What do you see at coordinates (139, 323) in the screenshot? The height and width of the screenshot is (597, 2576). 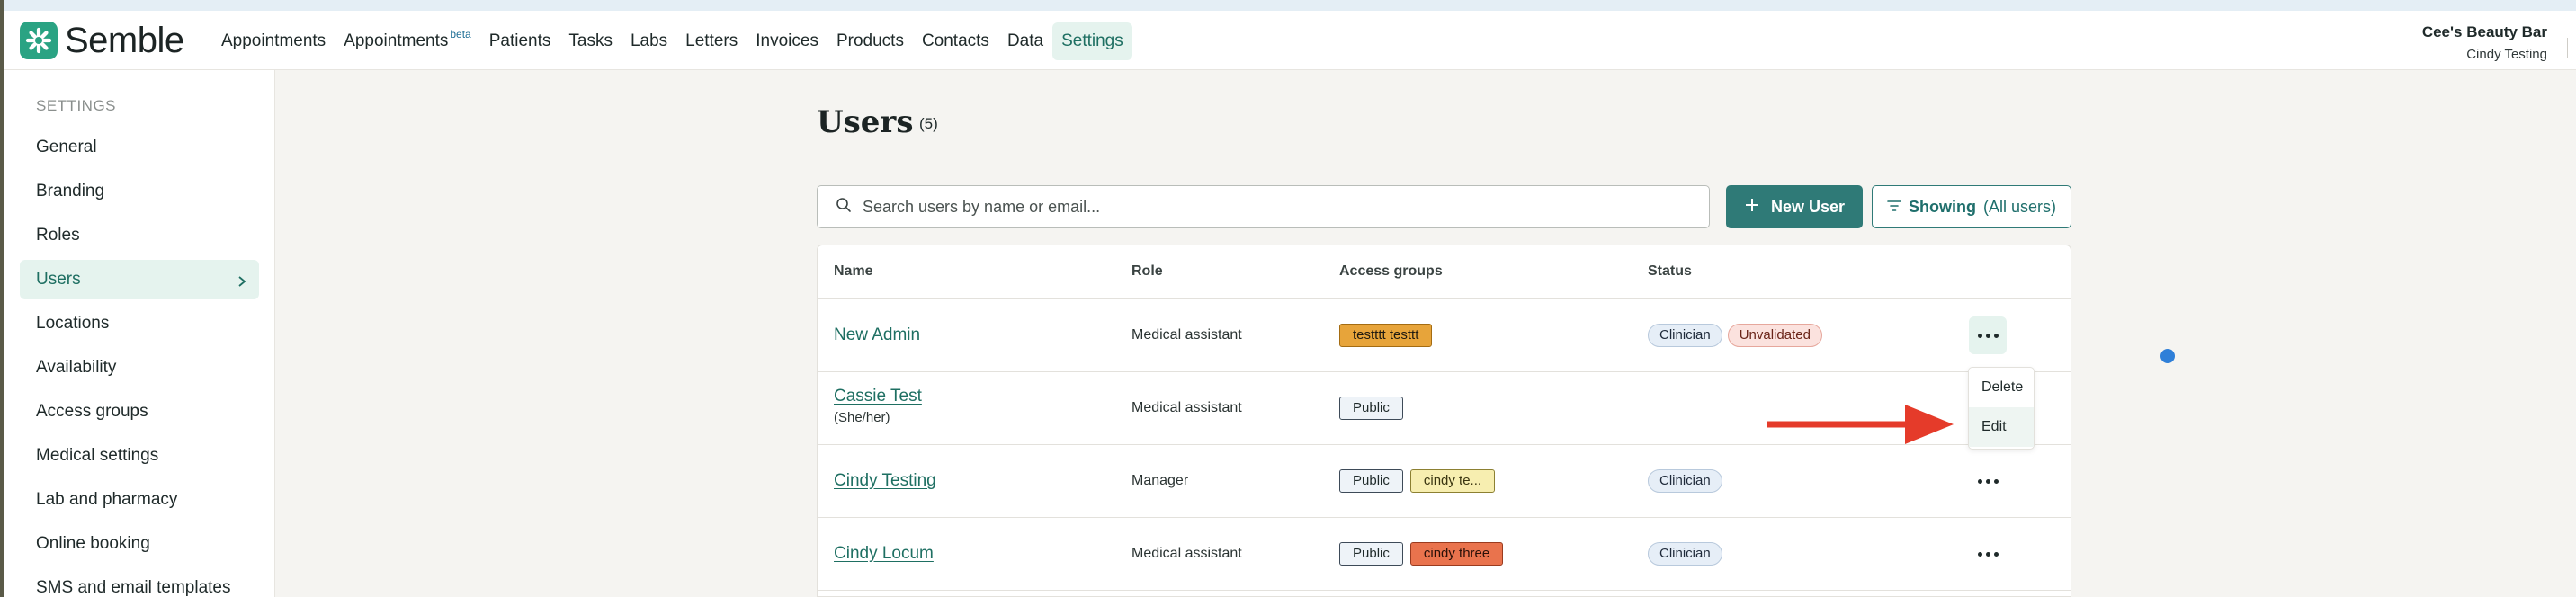 I see `sidebar-item-locations: Locations` at bounding box center [139, 323].